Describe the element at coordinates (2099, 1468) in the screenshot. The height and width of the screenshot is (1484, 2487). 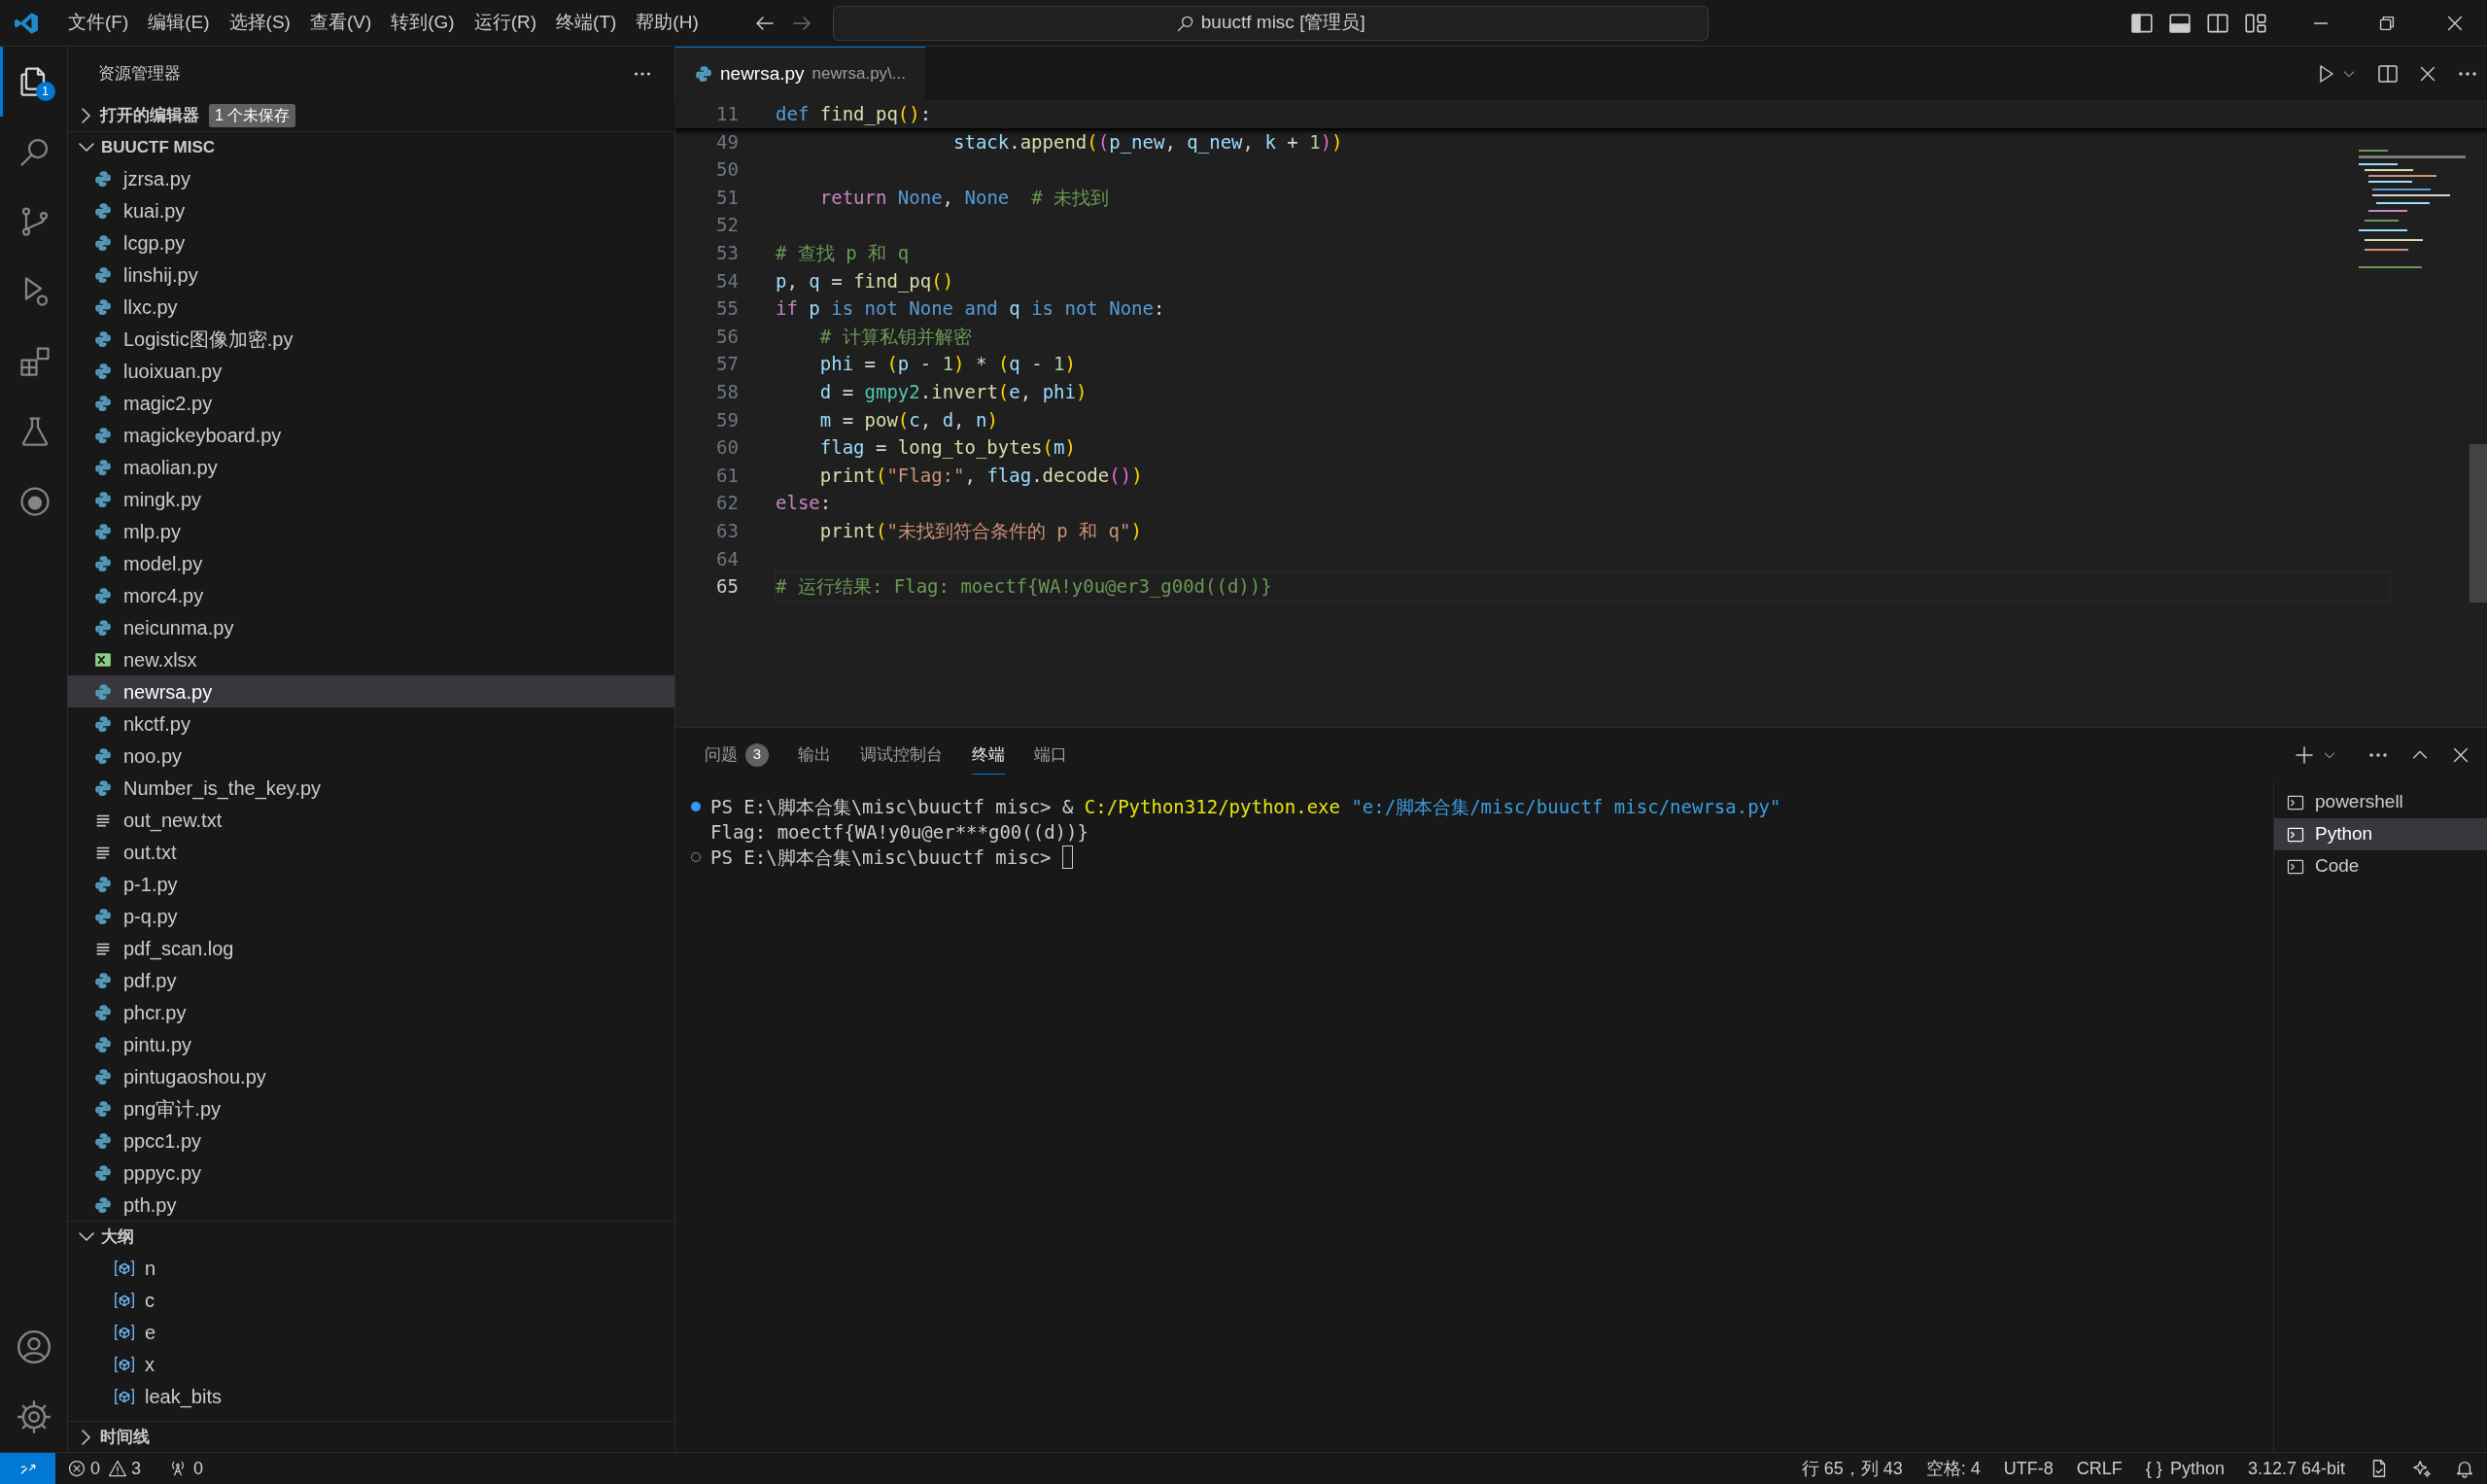
I see `status-item: CRLF` at that location.